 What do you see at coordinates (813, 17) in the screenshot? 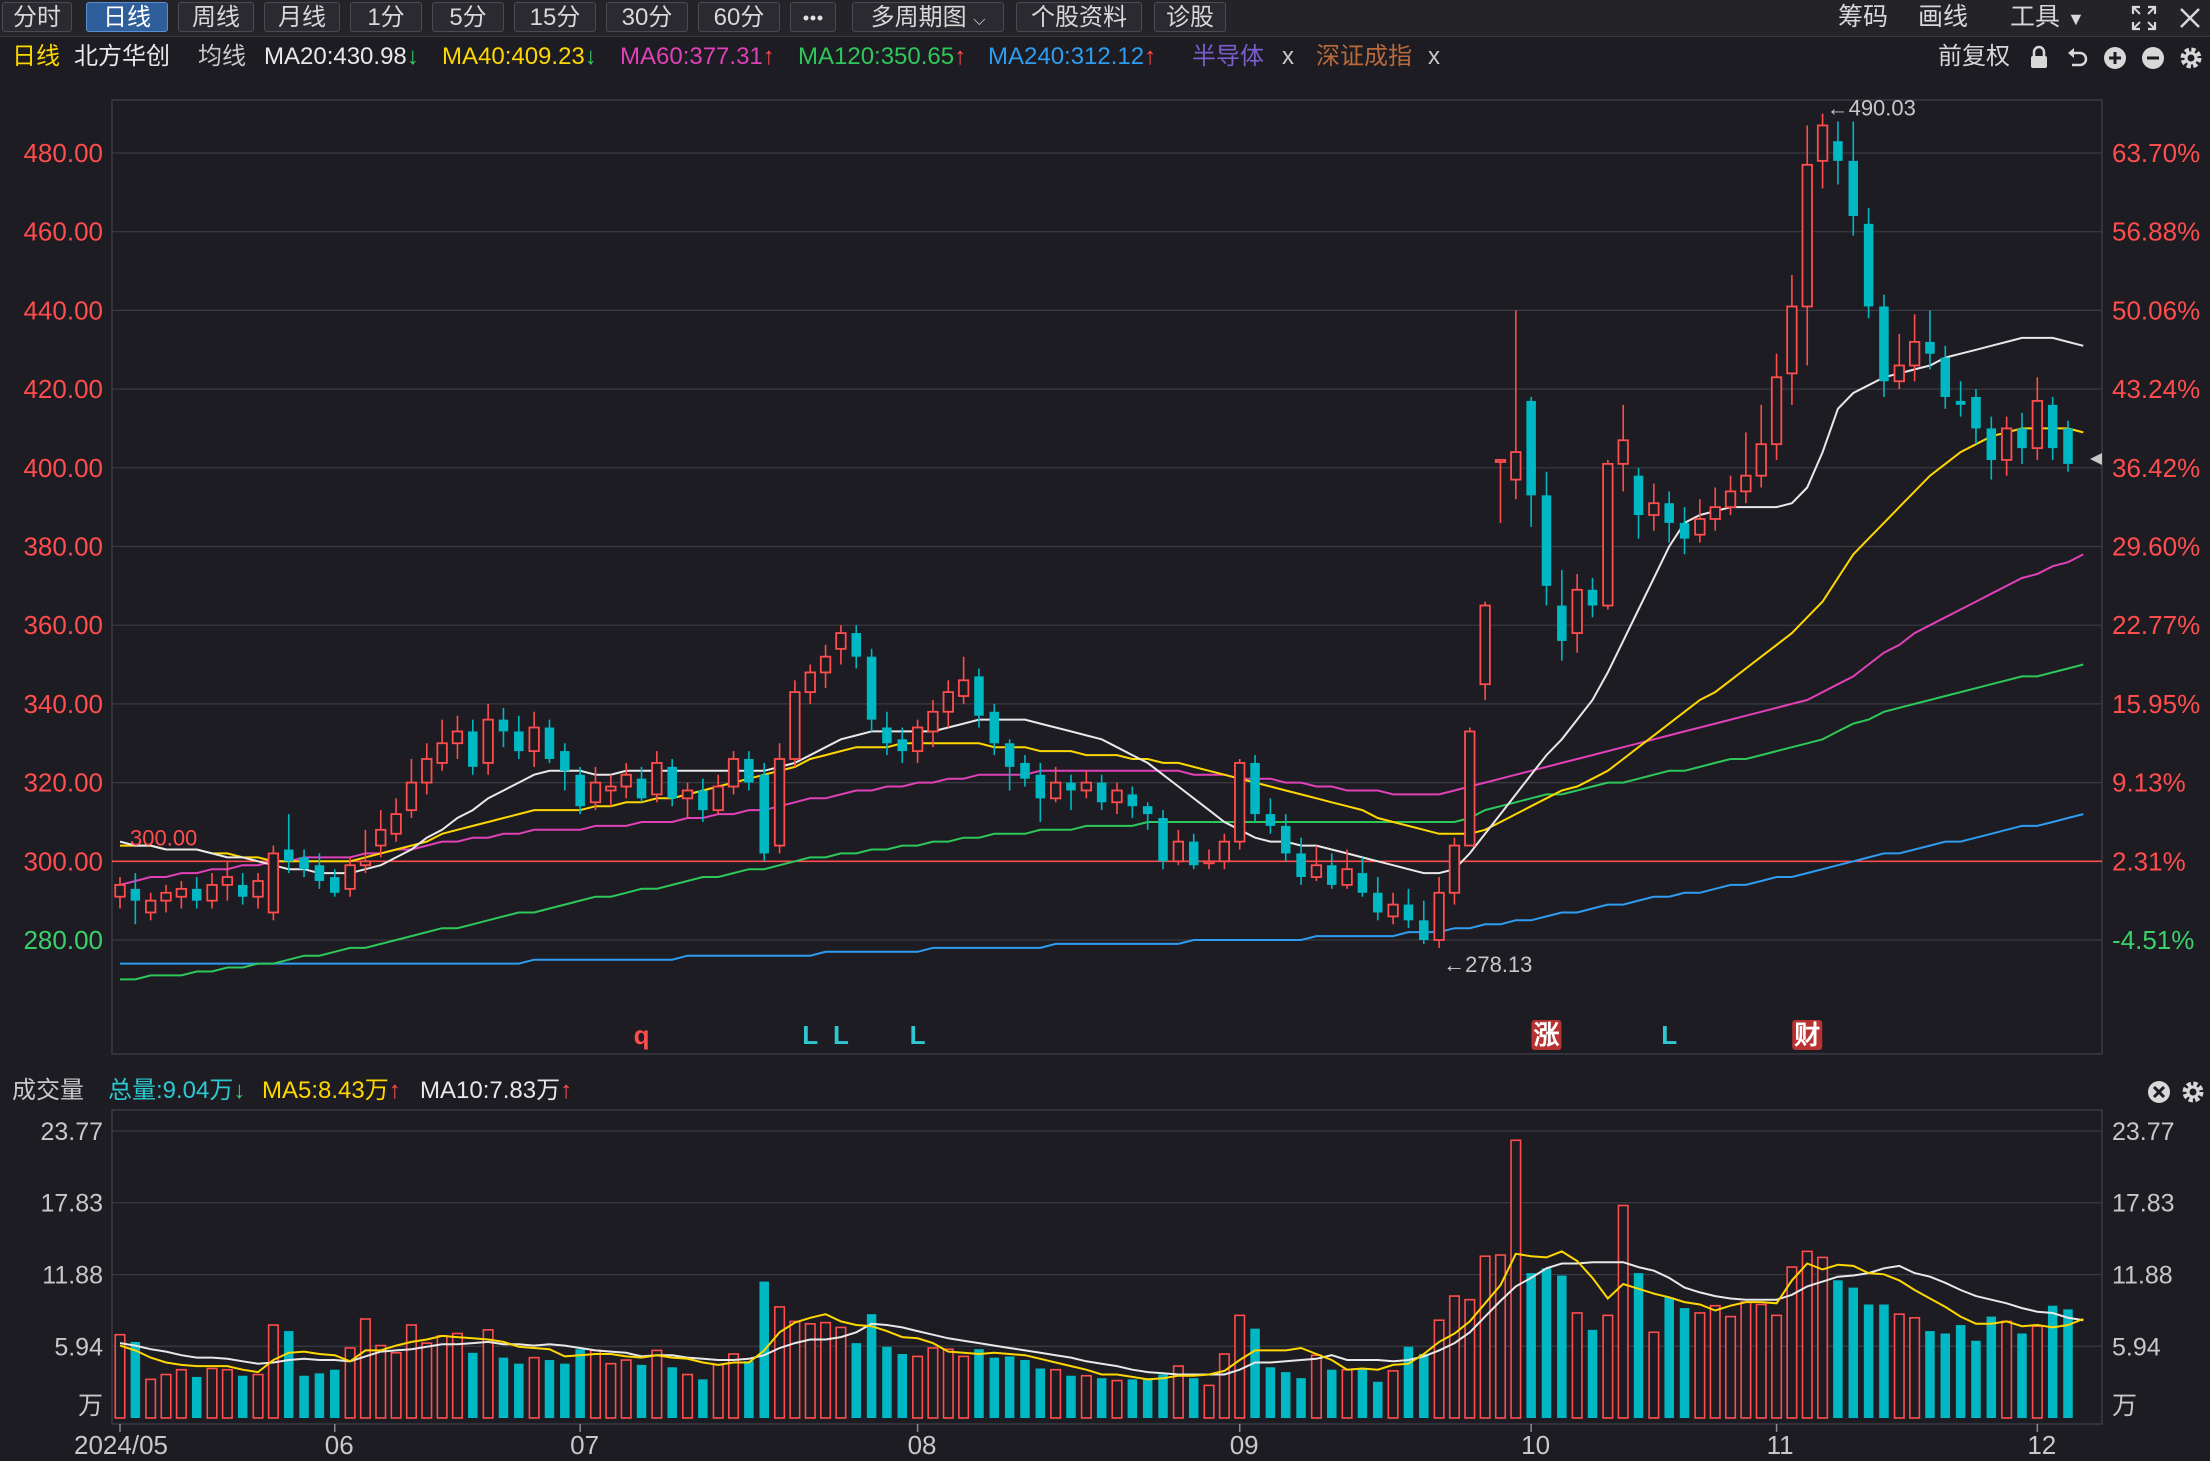
I see `more-periods-button` at bounding box center [813, 17].